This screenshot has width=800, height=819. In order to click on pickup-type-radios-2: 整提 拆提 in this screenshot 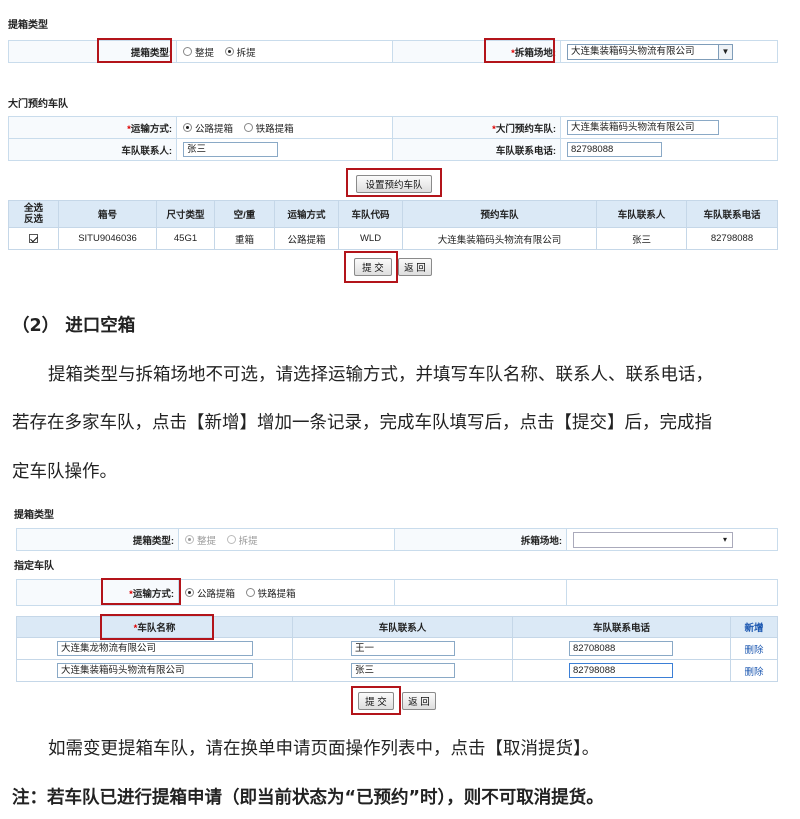, I will do `click(286, 539)`.